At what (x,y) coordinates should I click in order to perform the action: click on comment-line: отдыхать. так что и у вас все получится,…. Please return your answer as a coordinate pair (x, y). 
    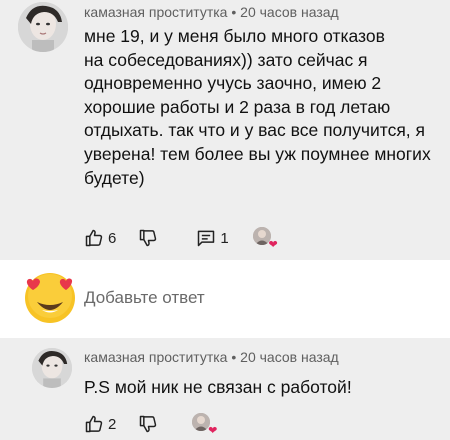
    Looking at the image, I should click on (254, 130).